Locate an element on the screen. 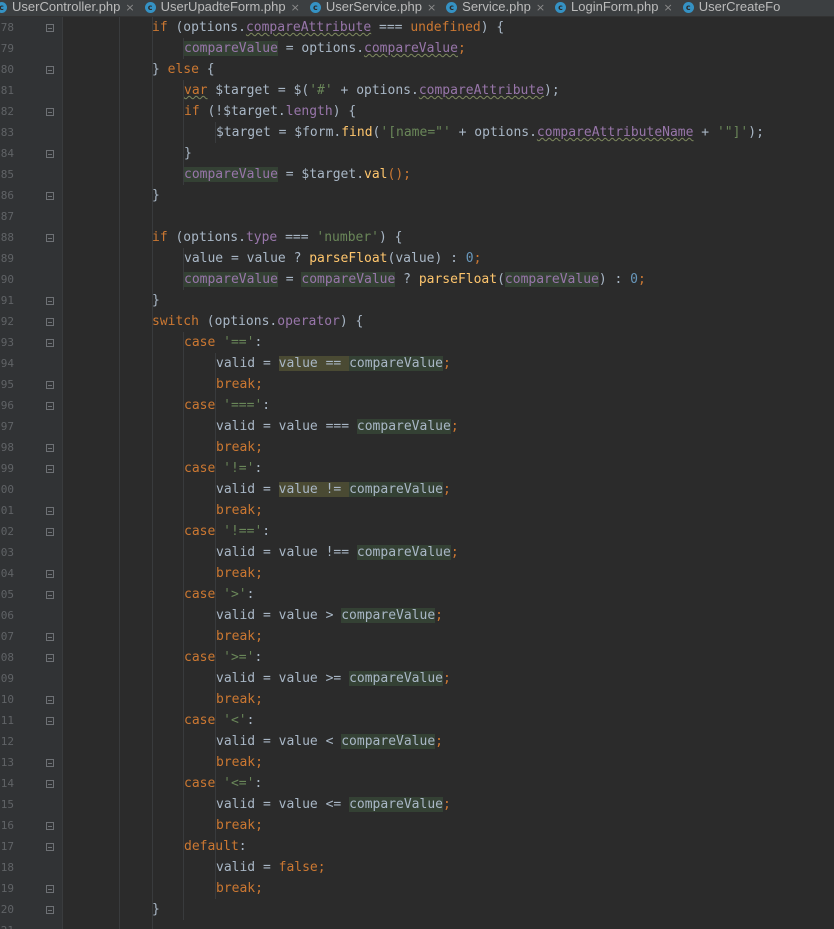  line-number: 05 is located at coordinates (7, 594).